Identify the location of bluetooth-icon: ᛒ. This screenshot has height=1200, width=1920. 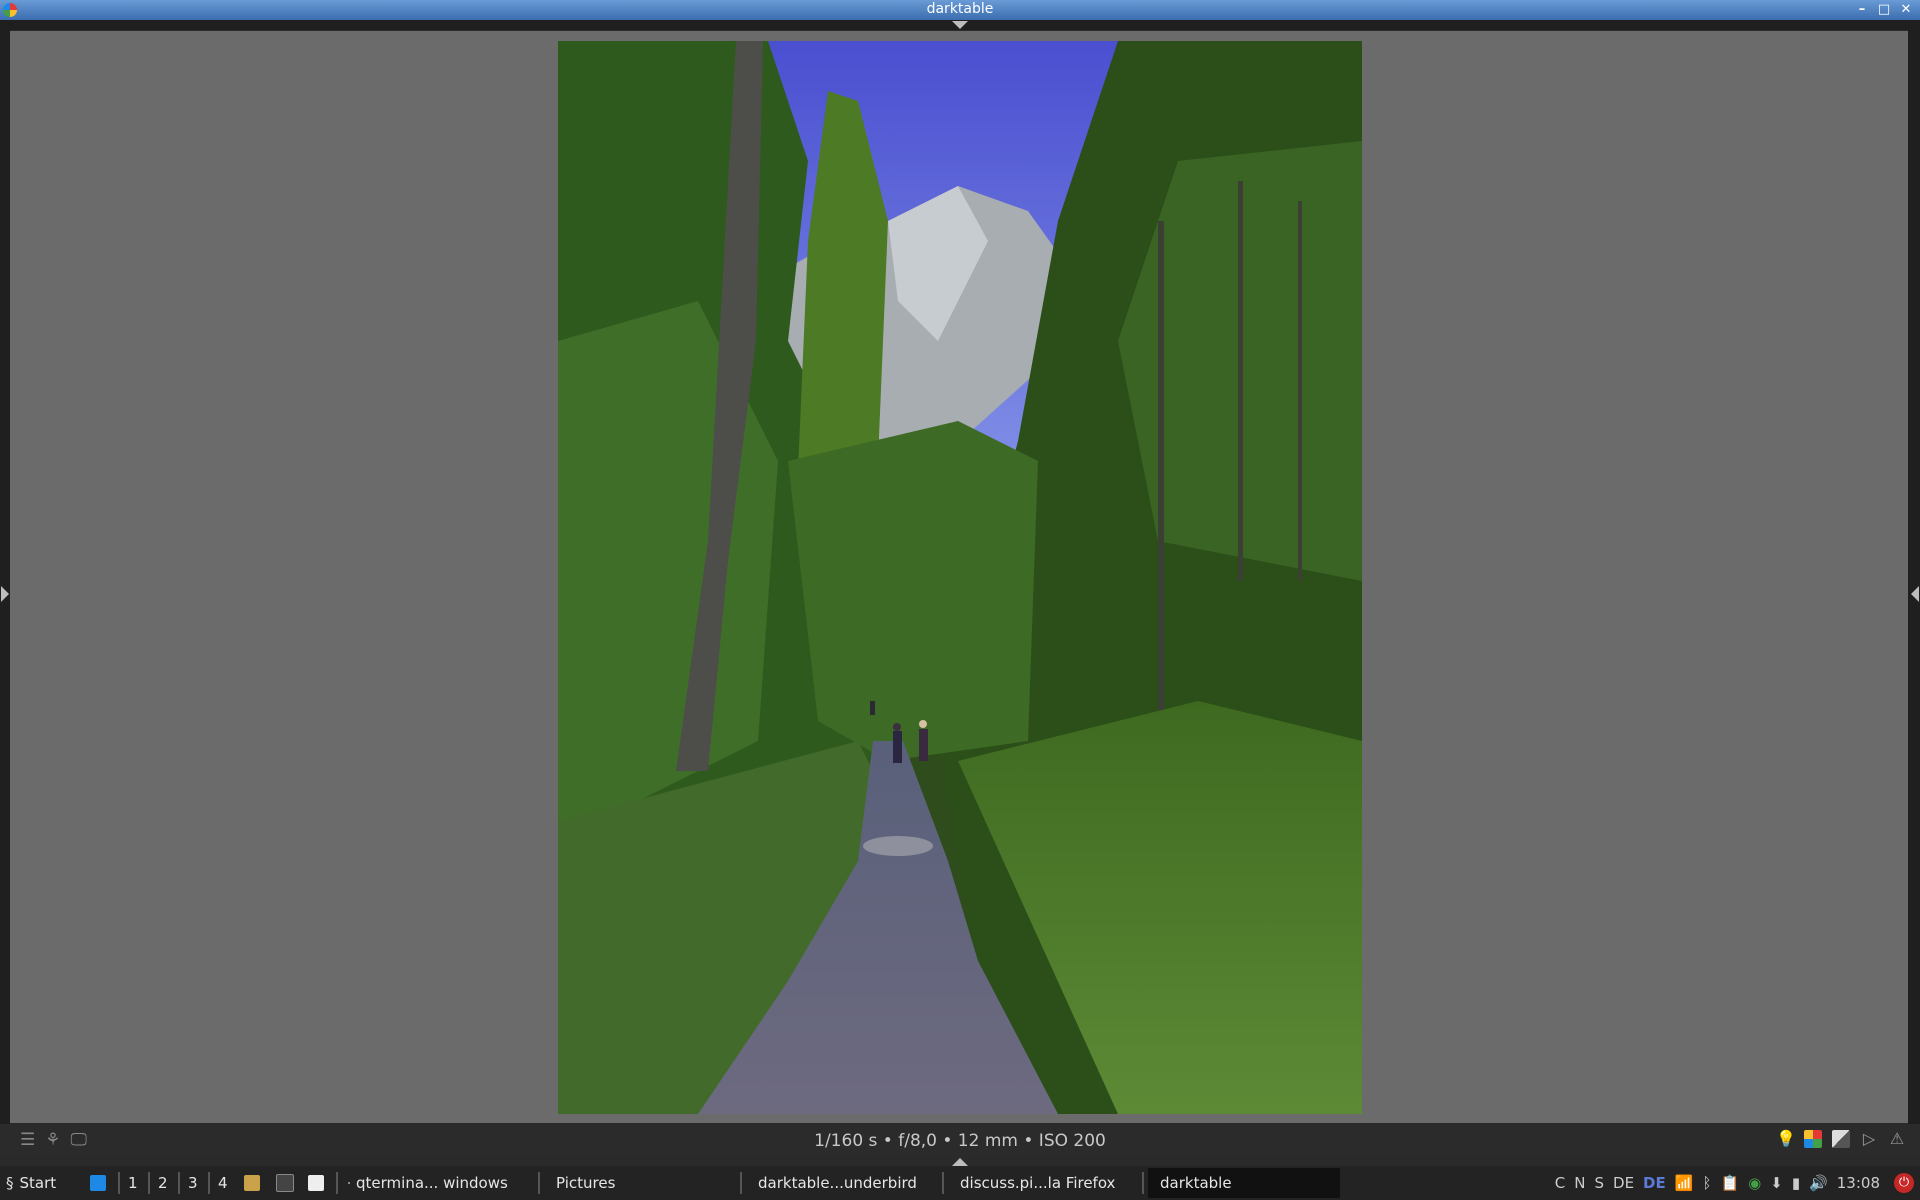
(1706, 1183).